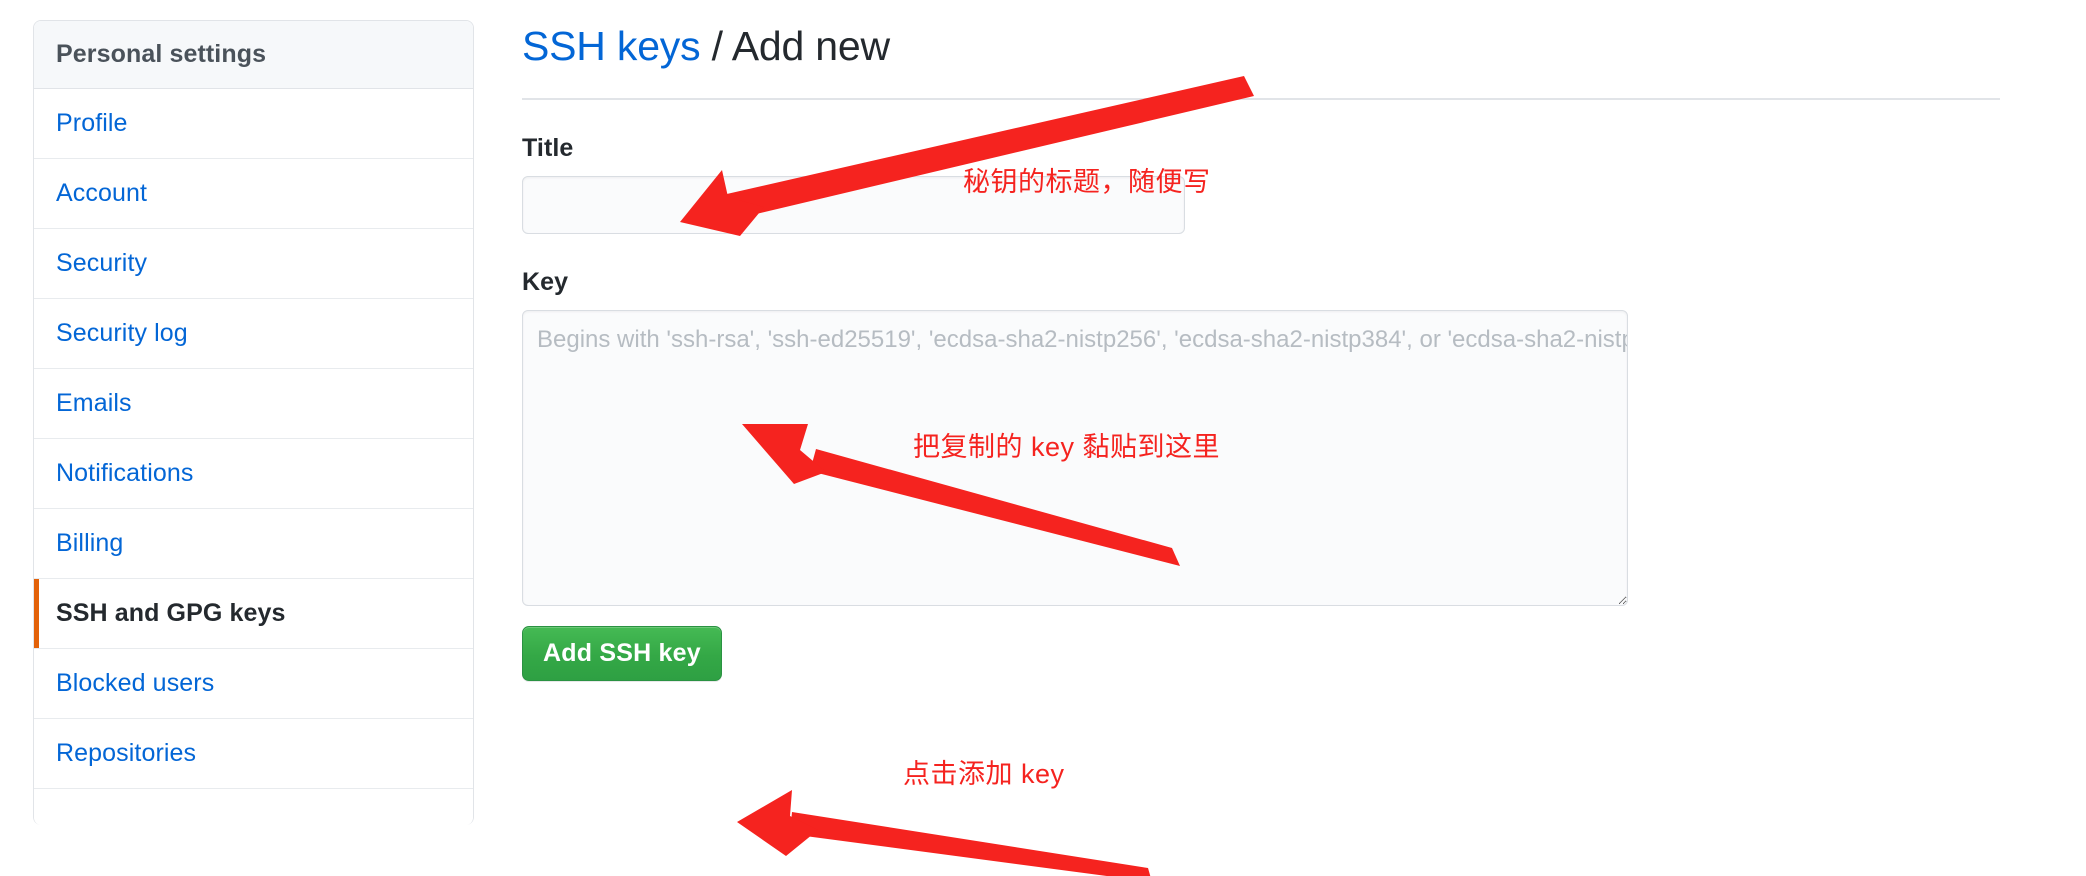 Image resolution: width=2086 pixels, height=876 pixels. What do you see at coordinates (253, 124) in the screenshot?
I see `sidebar-item-profile: Profile` at bounding box center [253, 124].